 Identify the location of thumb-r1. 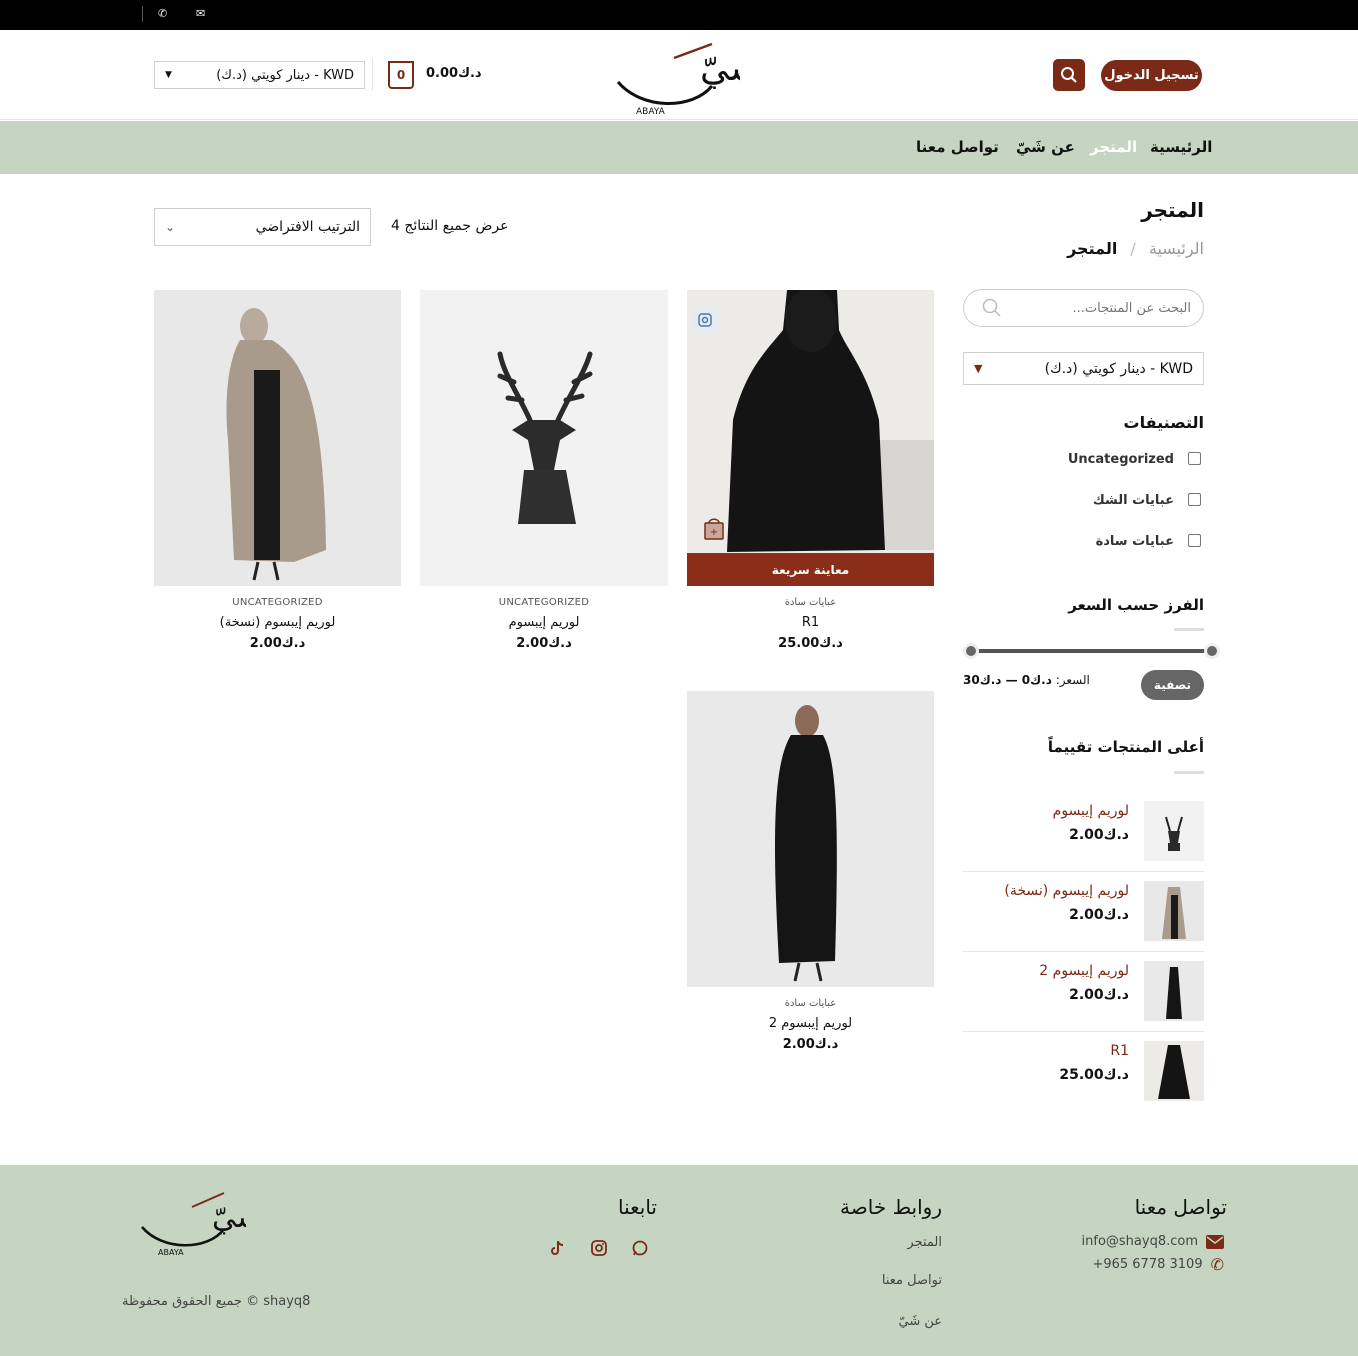
(1174, 1071).